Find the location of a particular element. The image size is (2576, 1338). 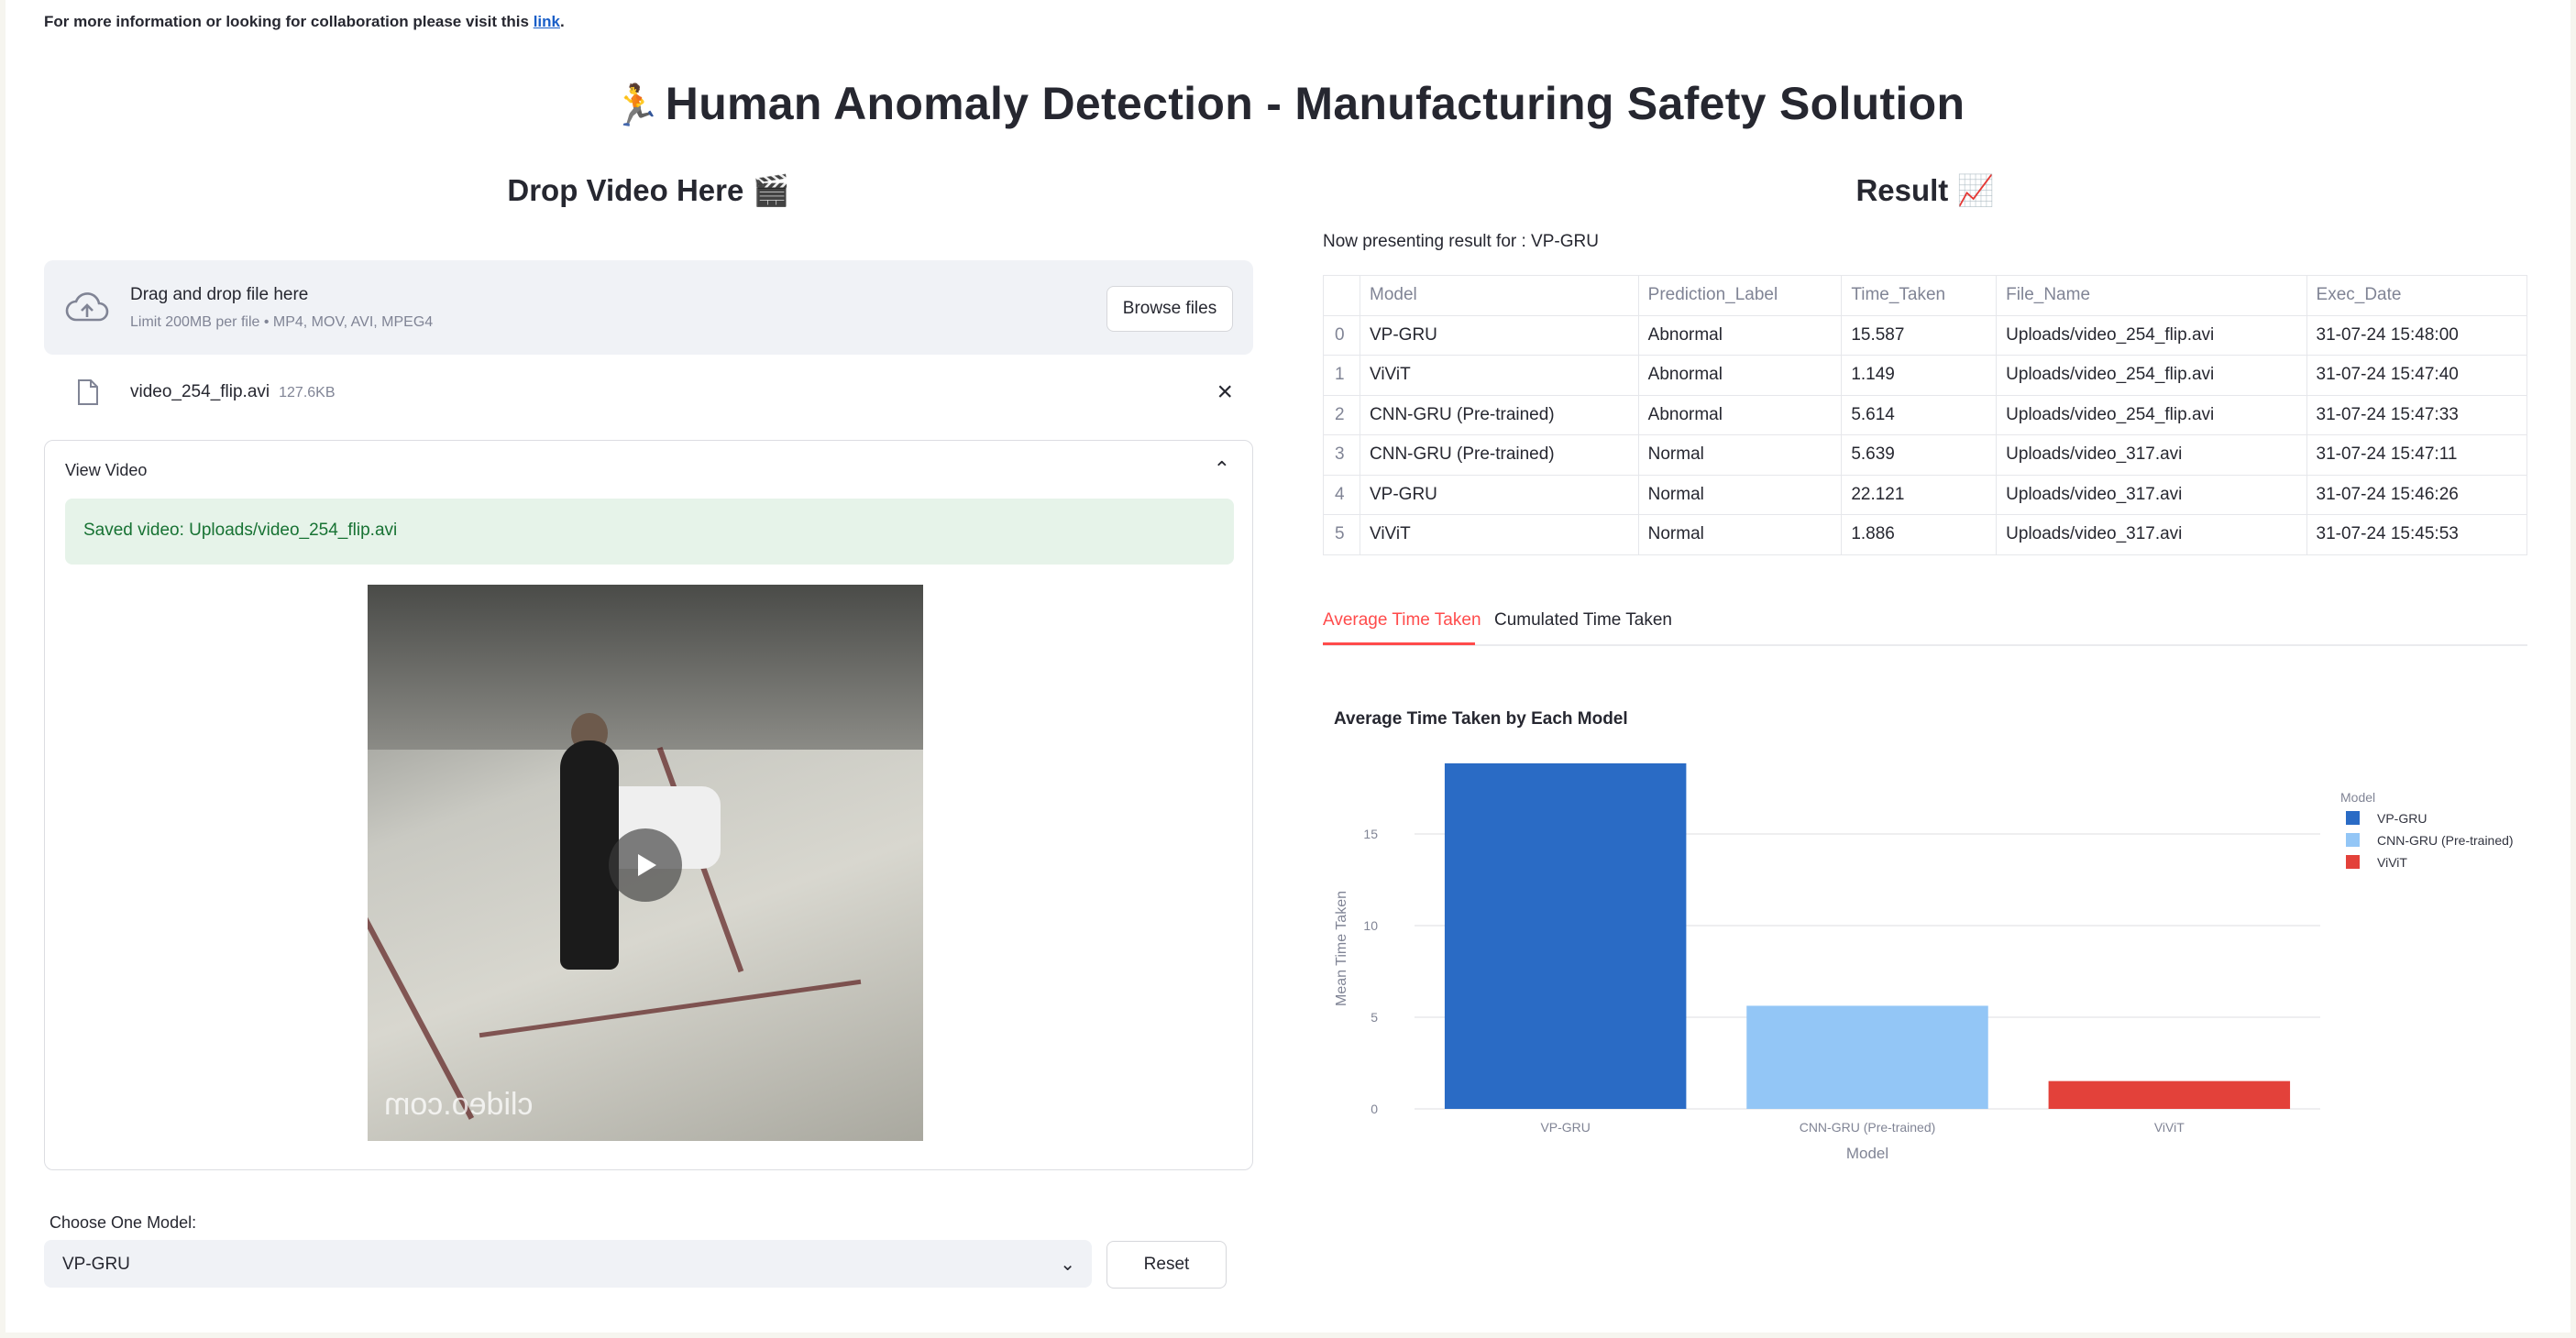

browse-files-button: Browse files is located at coordinates (1169, 309).